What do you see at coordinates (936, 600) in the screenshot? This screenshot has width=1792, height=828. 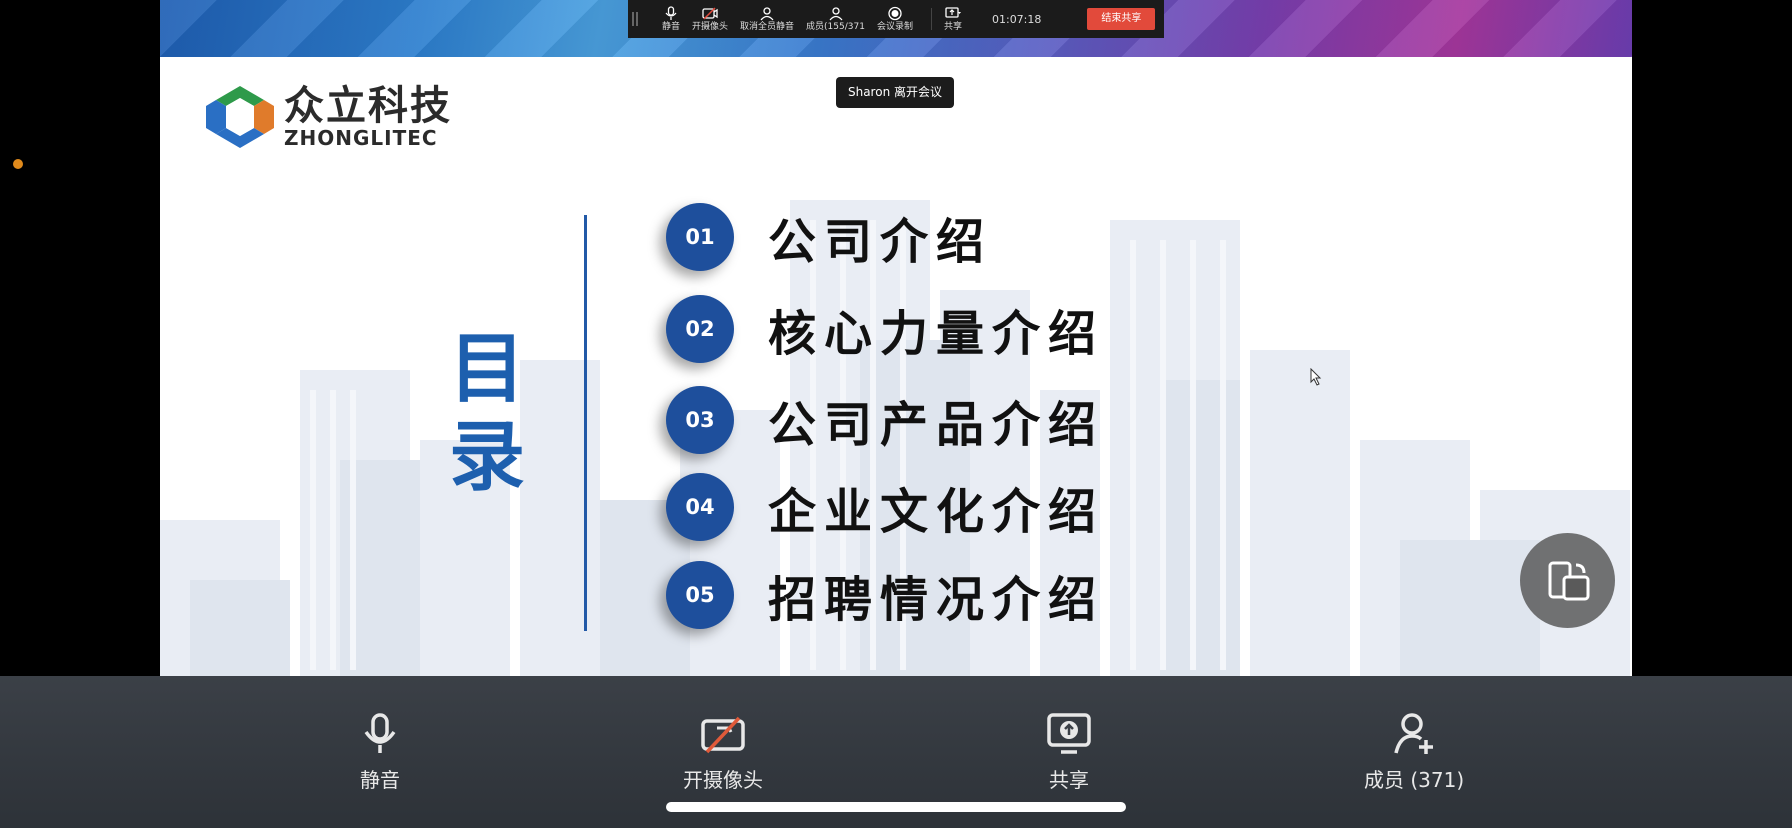 I see `toc-item-label: 招聘情况介绍` at bounding box center [936, 600].